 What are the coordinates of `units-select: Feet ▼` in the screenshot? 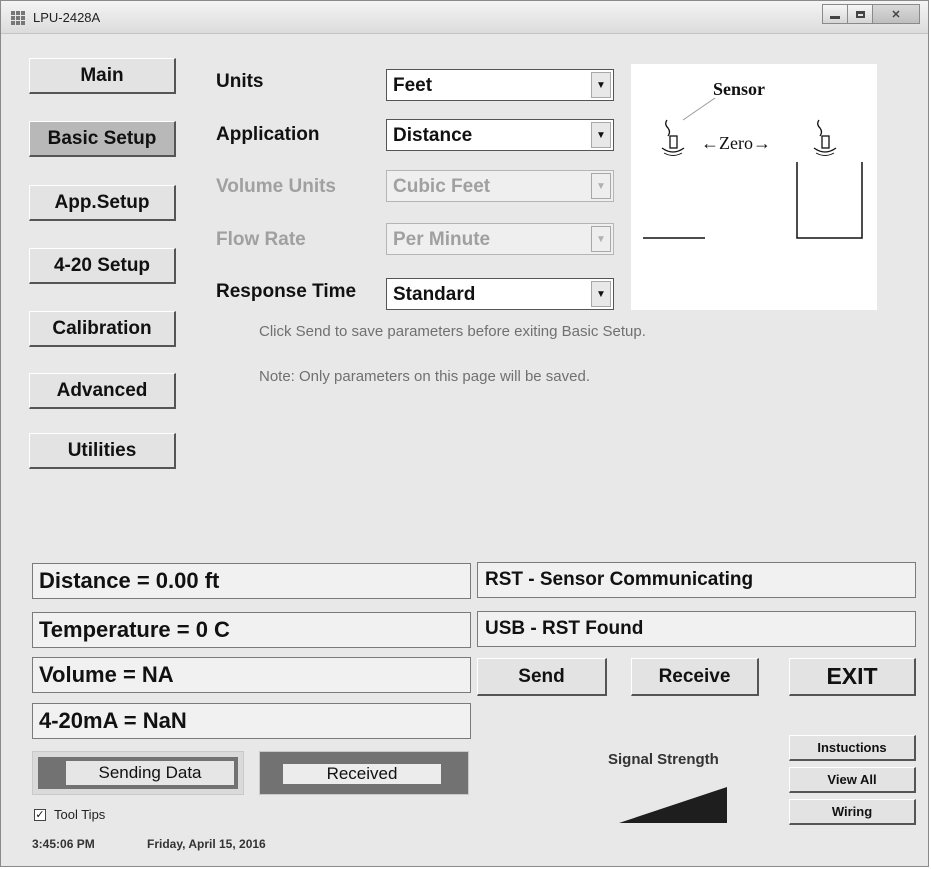 It's located at (500, 85).